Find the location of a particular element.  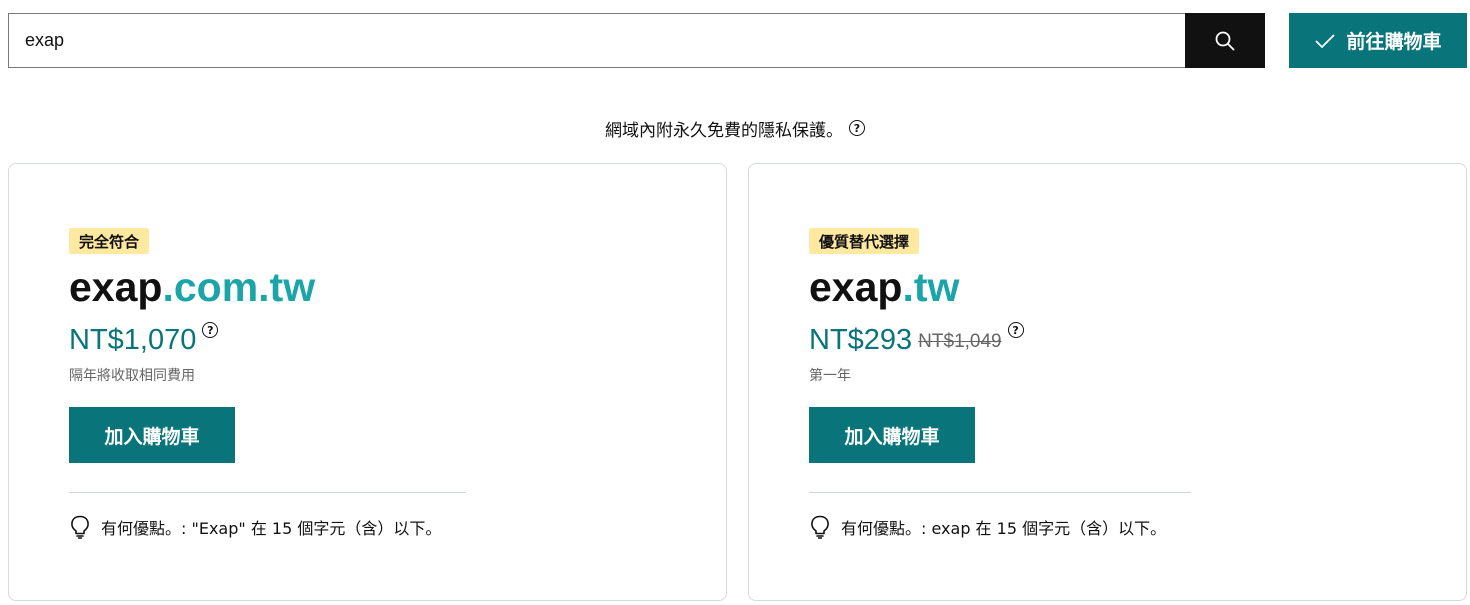

search-button is located at coordinates (1225, 40).